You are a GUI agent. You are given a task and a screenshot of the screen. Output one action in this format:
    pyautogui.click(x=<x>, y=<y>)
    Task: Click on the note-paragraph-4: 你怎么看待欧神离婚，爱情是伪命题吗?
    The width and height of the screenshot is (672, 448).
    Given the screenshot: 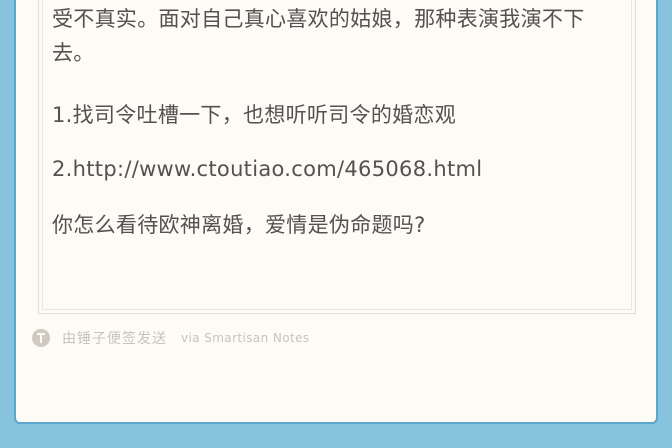 What is the action you would take?
    pyautogui.click(x=239, y=225)
    